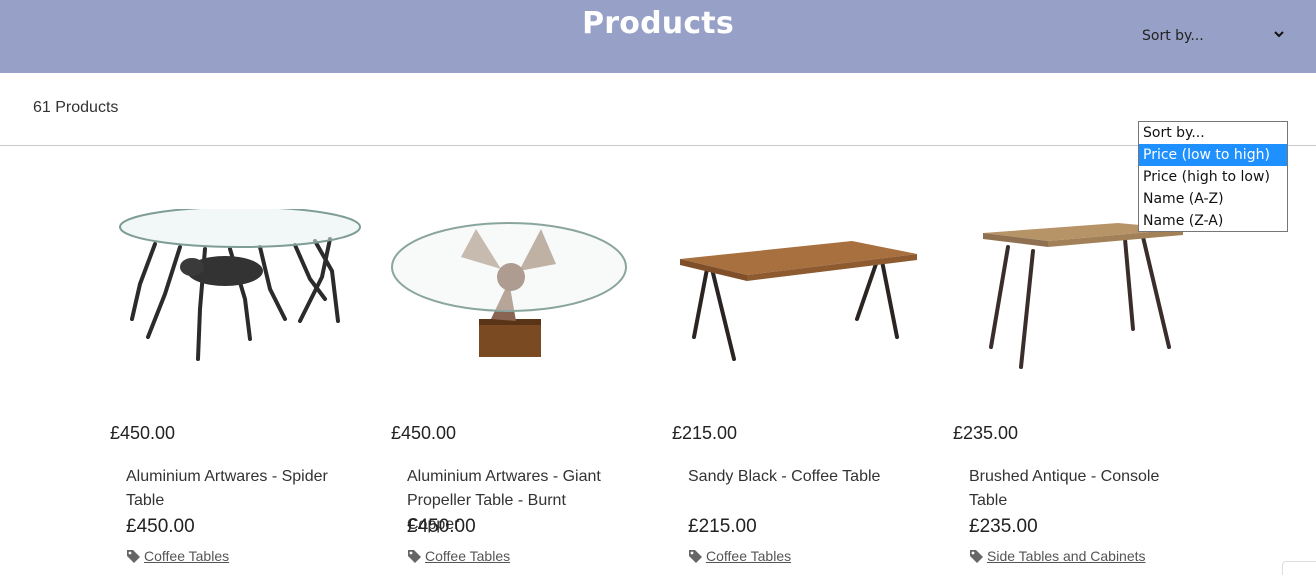 This screenshot has height=575, width=1316. I want to click on product-category: Side Tables and Cabinets, so click(1057, 556).